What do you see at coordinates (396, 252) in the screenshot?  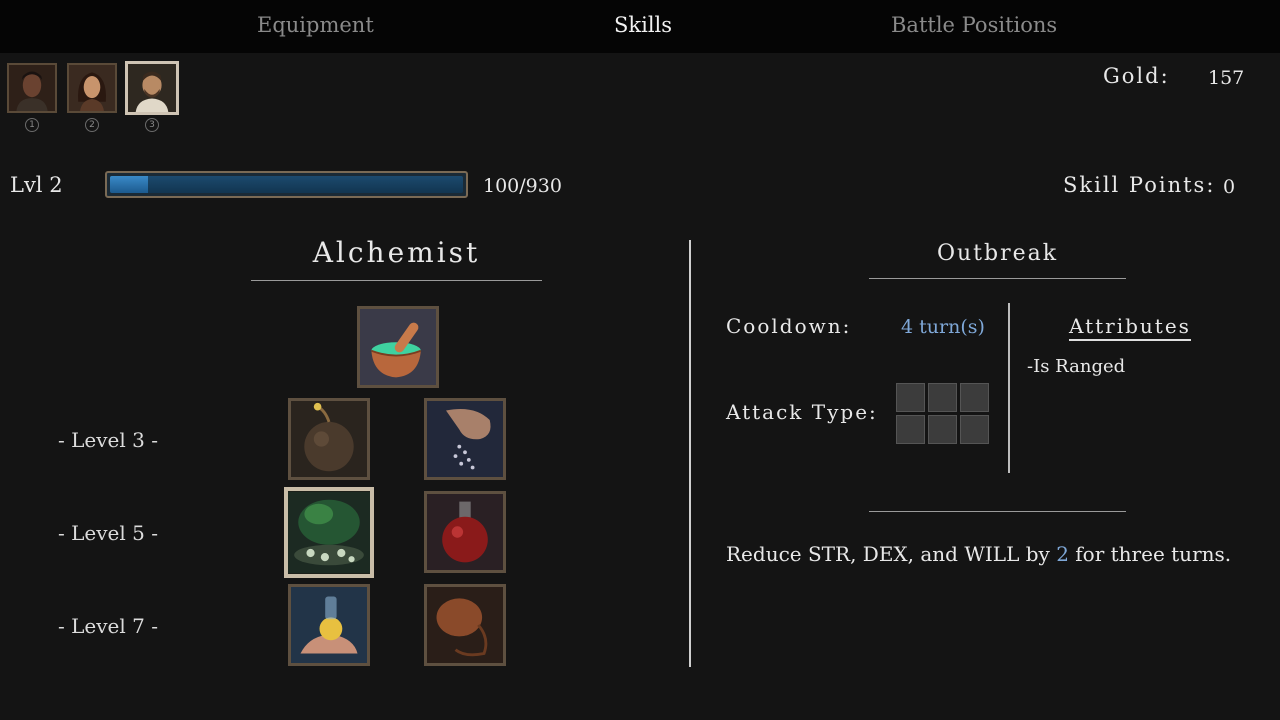 I see `class-title: Alchemist` at bounding box center [396, 252].